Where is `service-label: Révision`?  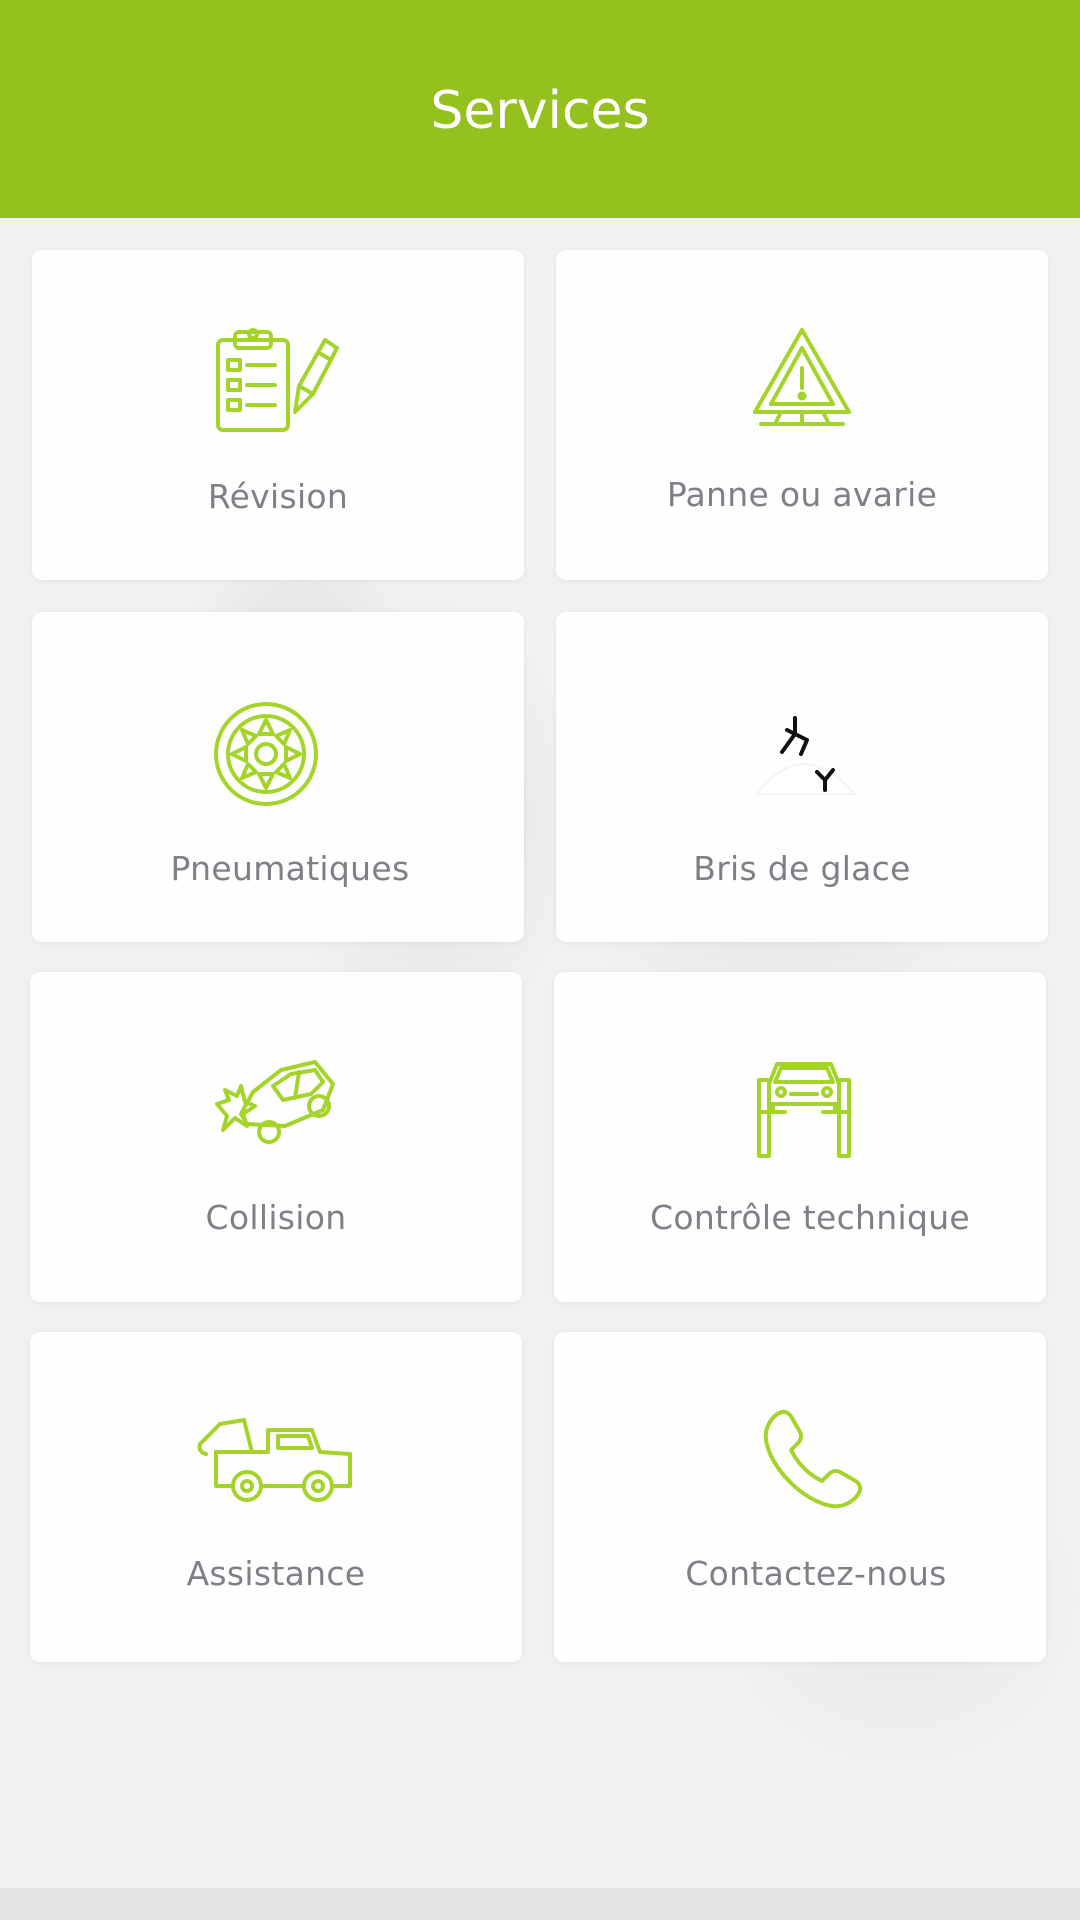
service-label: Révision is located at coordinates (278, 496).